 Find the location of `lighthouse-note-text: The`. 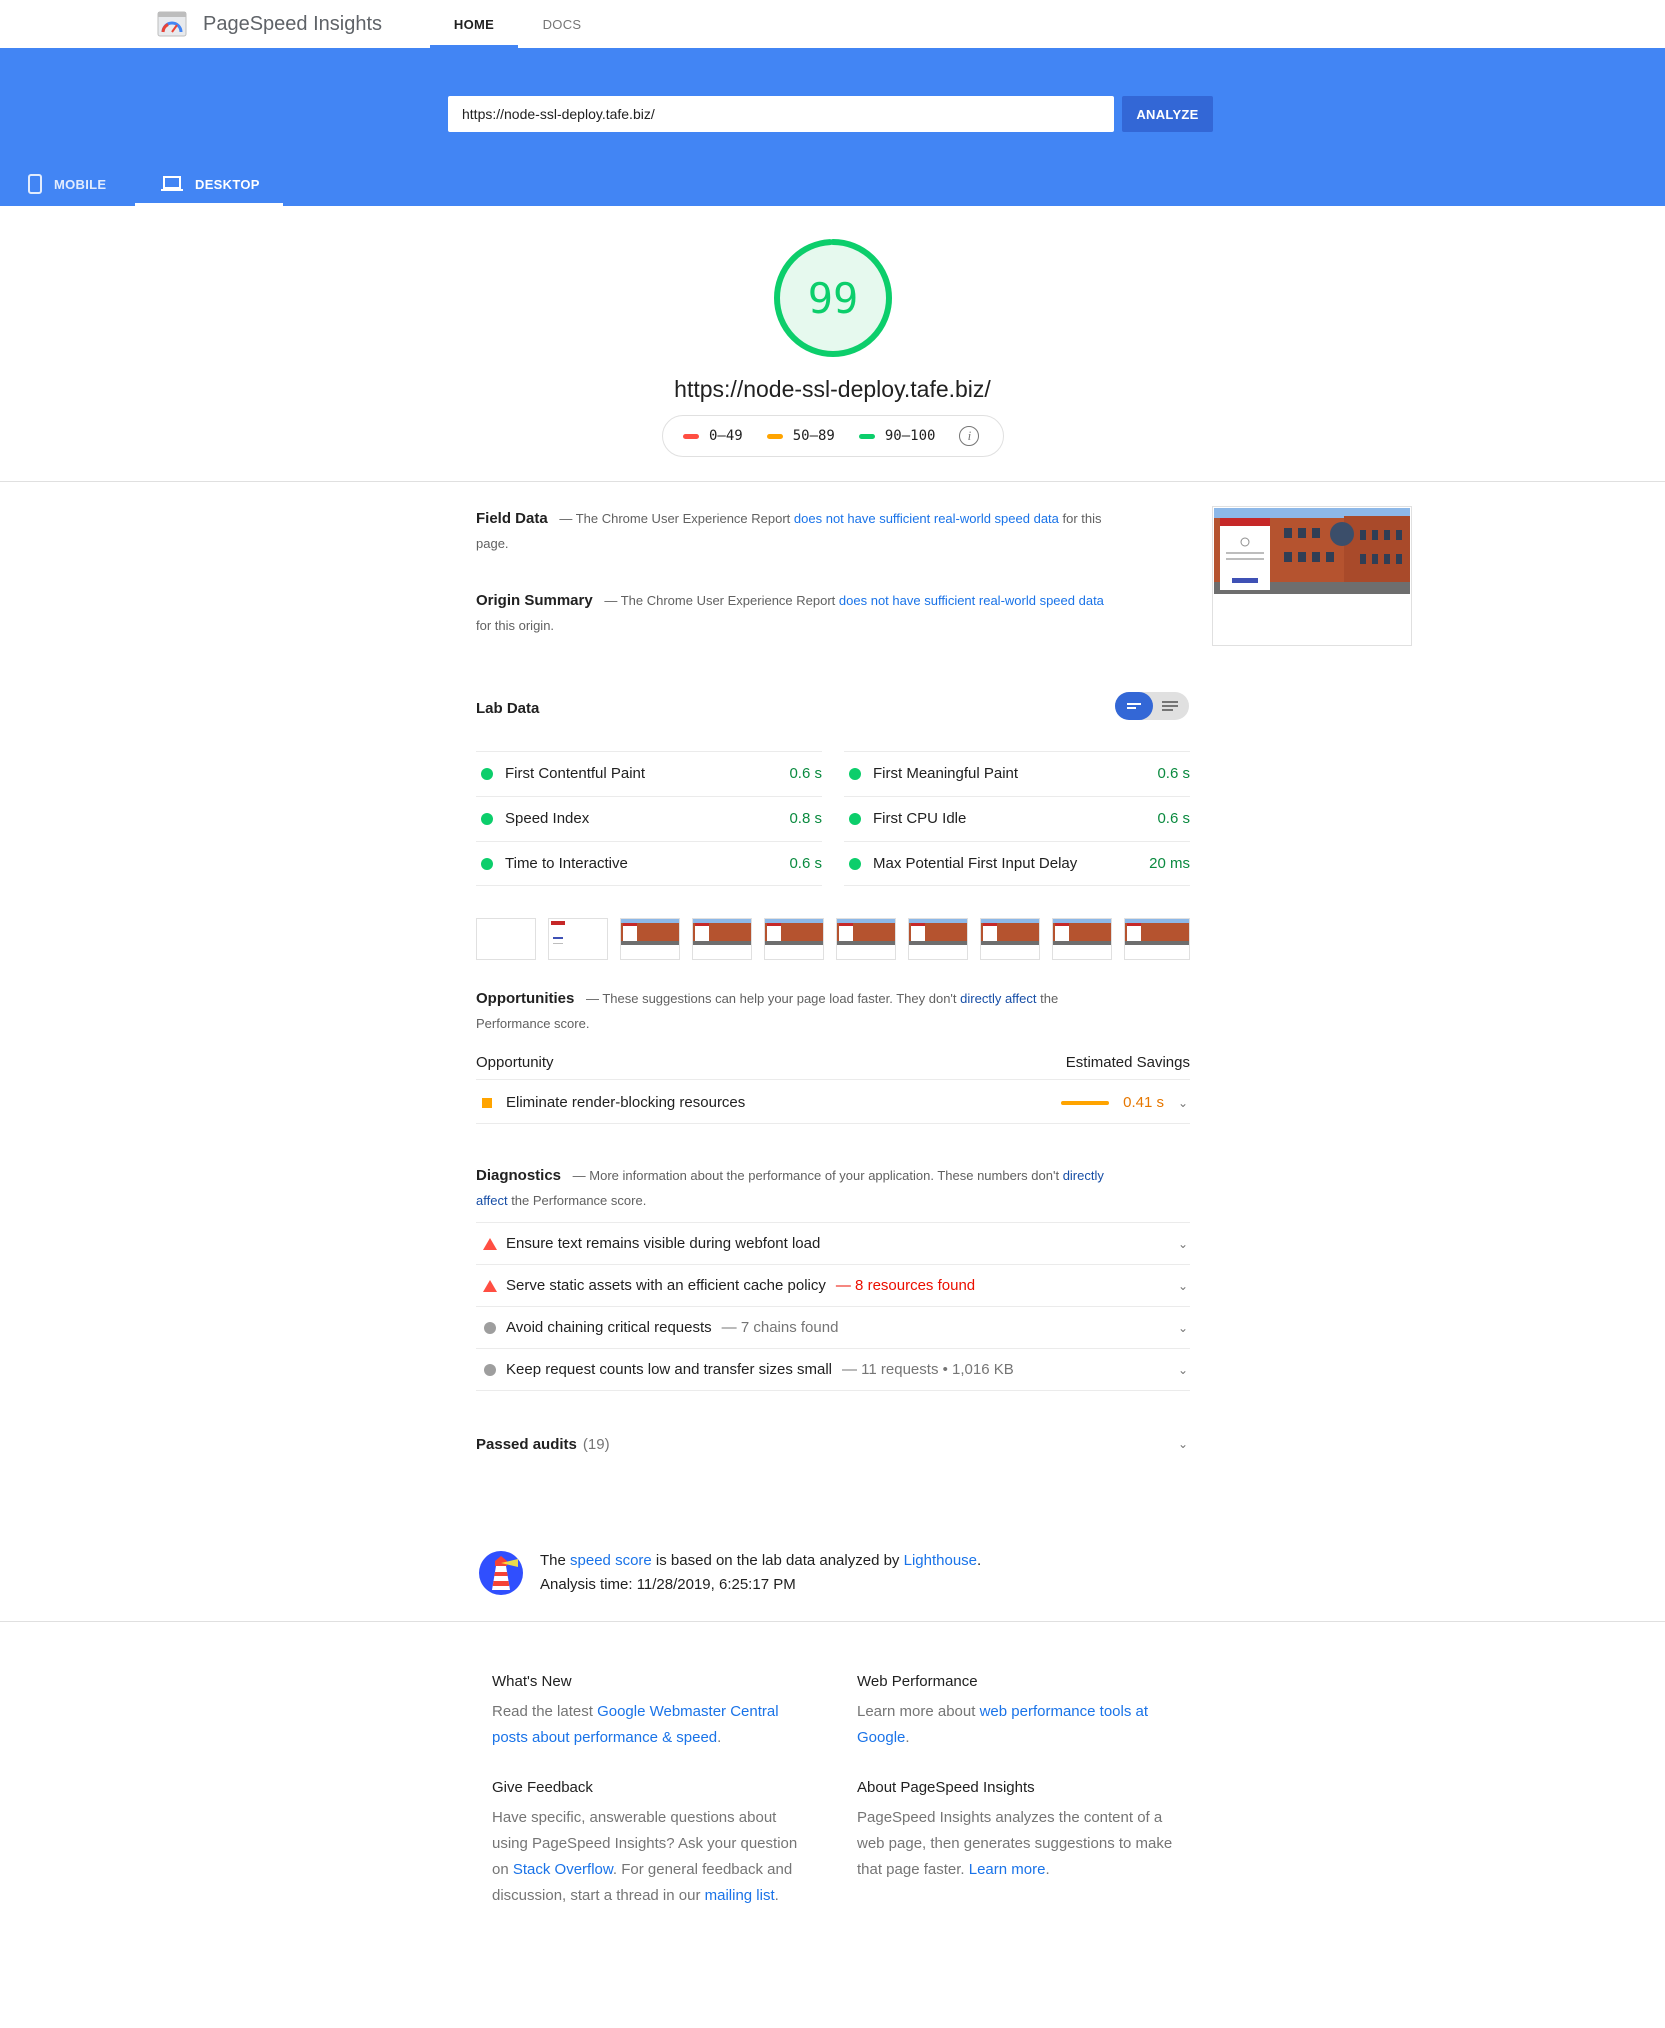

lighthouse-note-text: The is located at coordinates (553, 1560).